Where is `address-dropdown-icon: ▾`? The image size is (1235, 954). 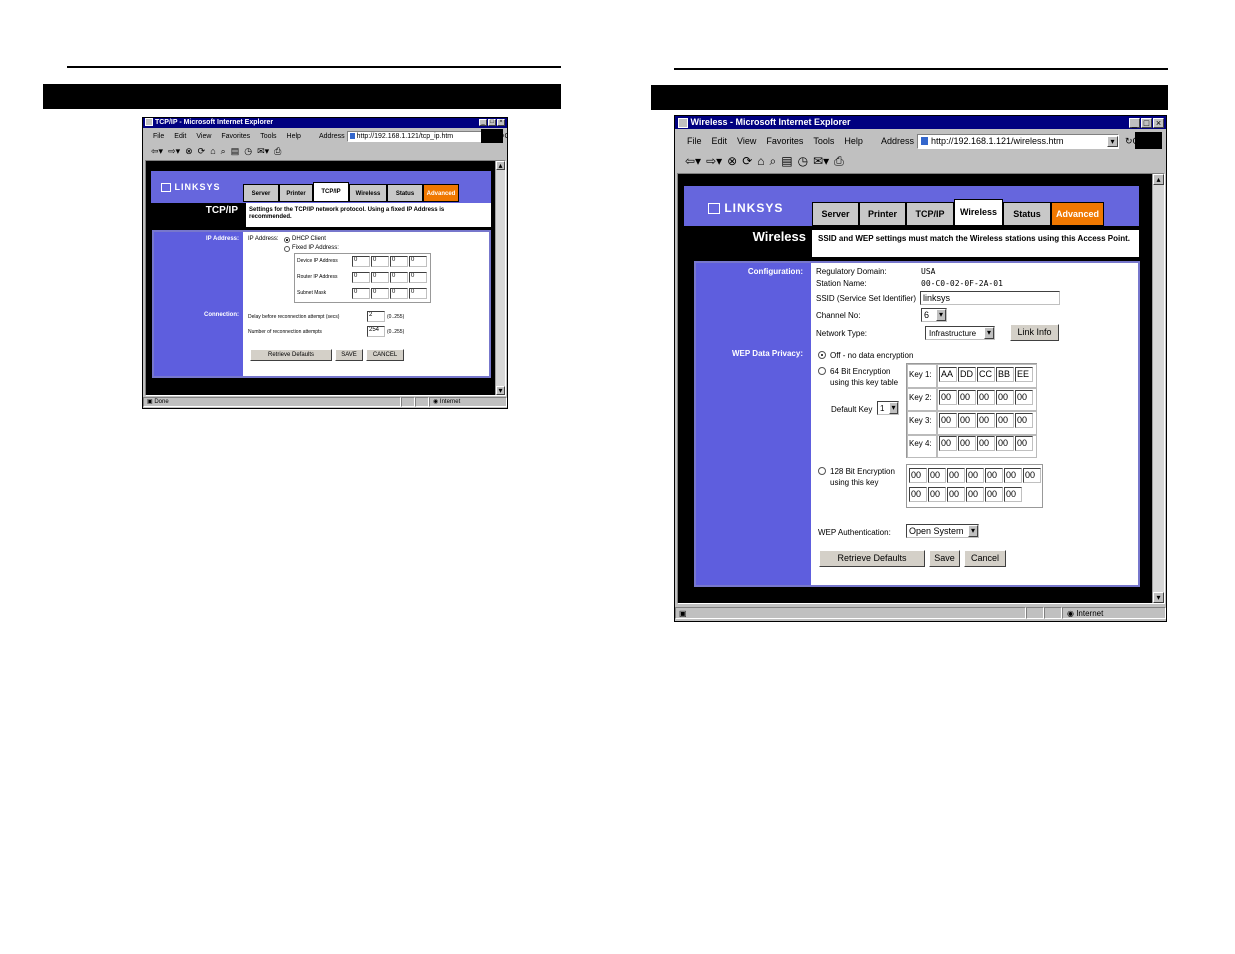 address-dropdown-icon: ▾ is located at coordinates (1112, 141).